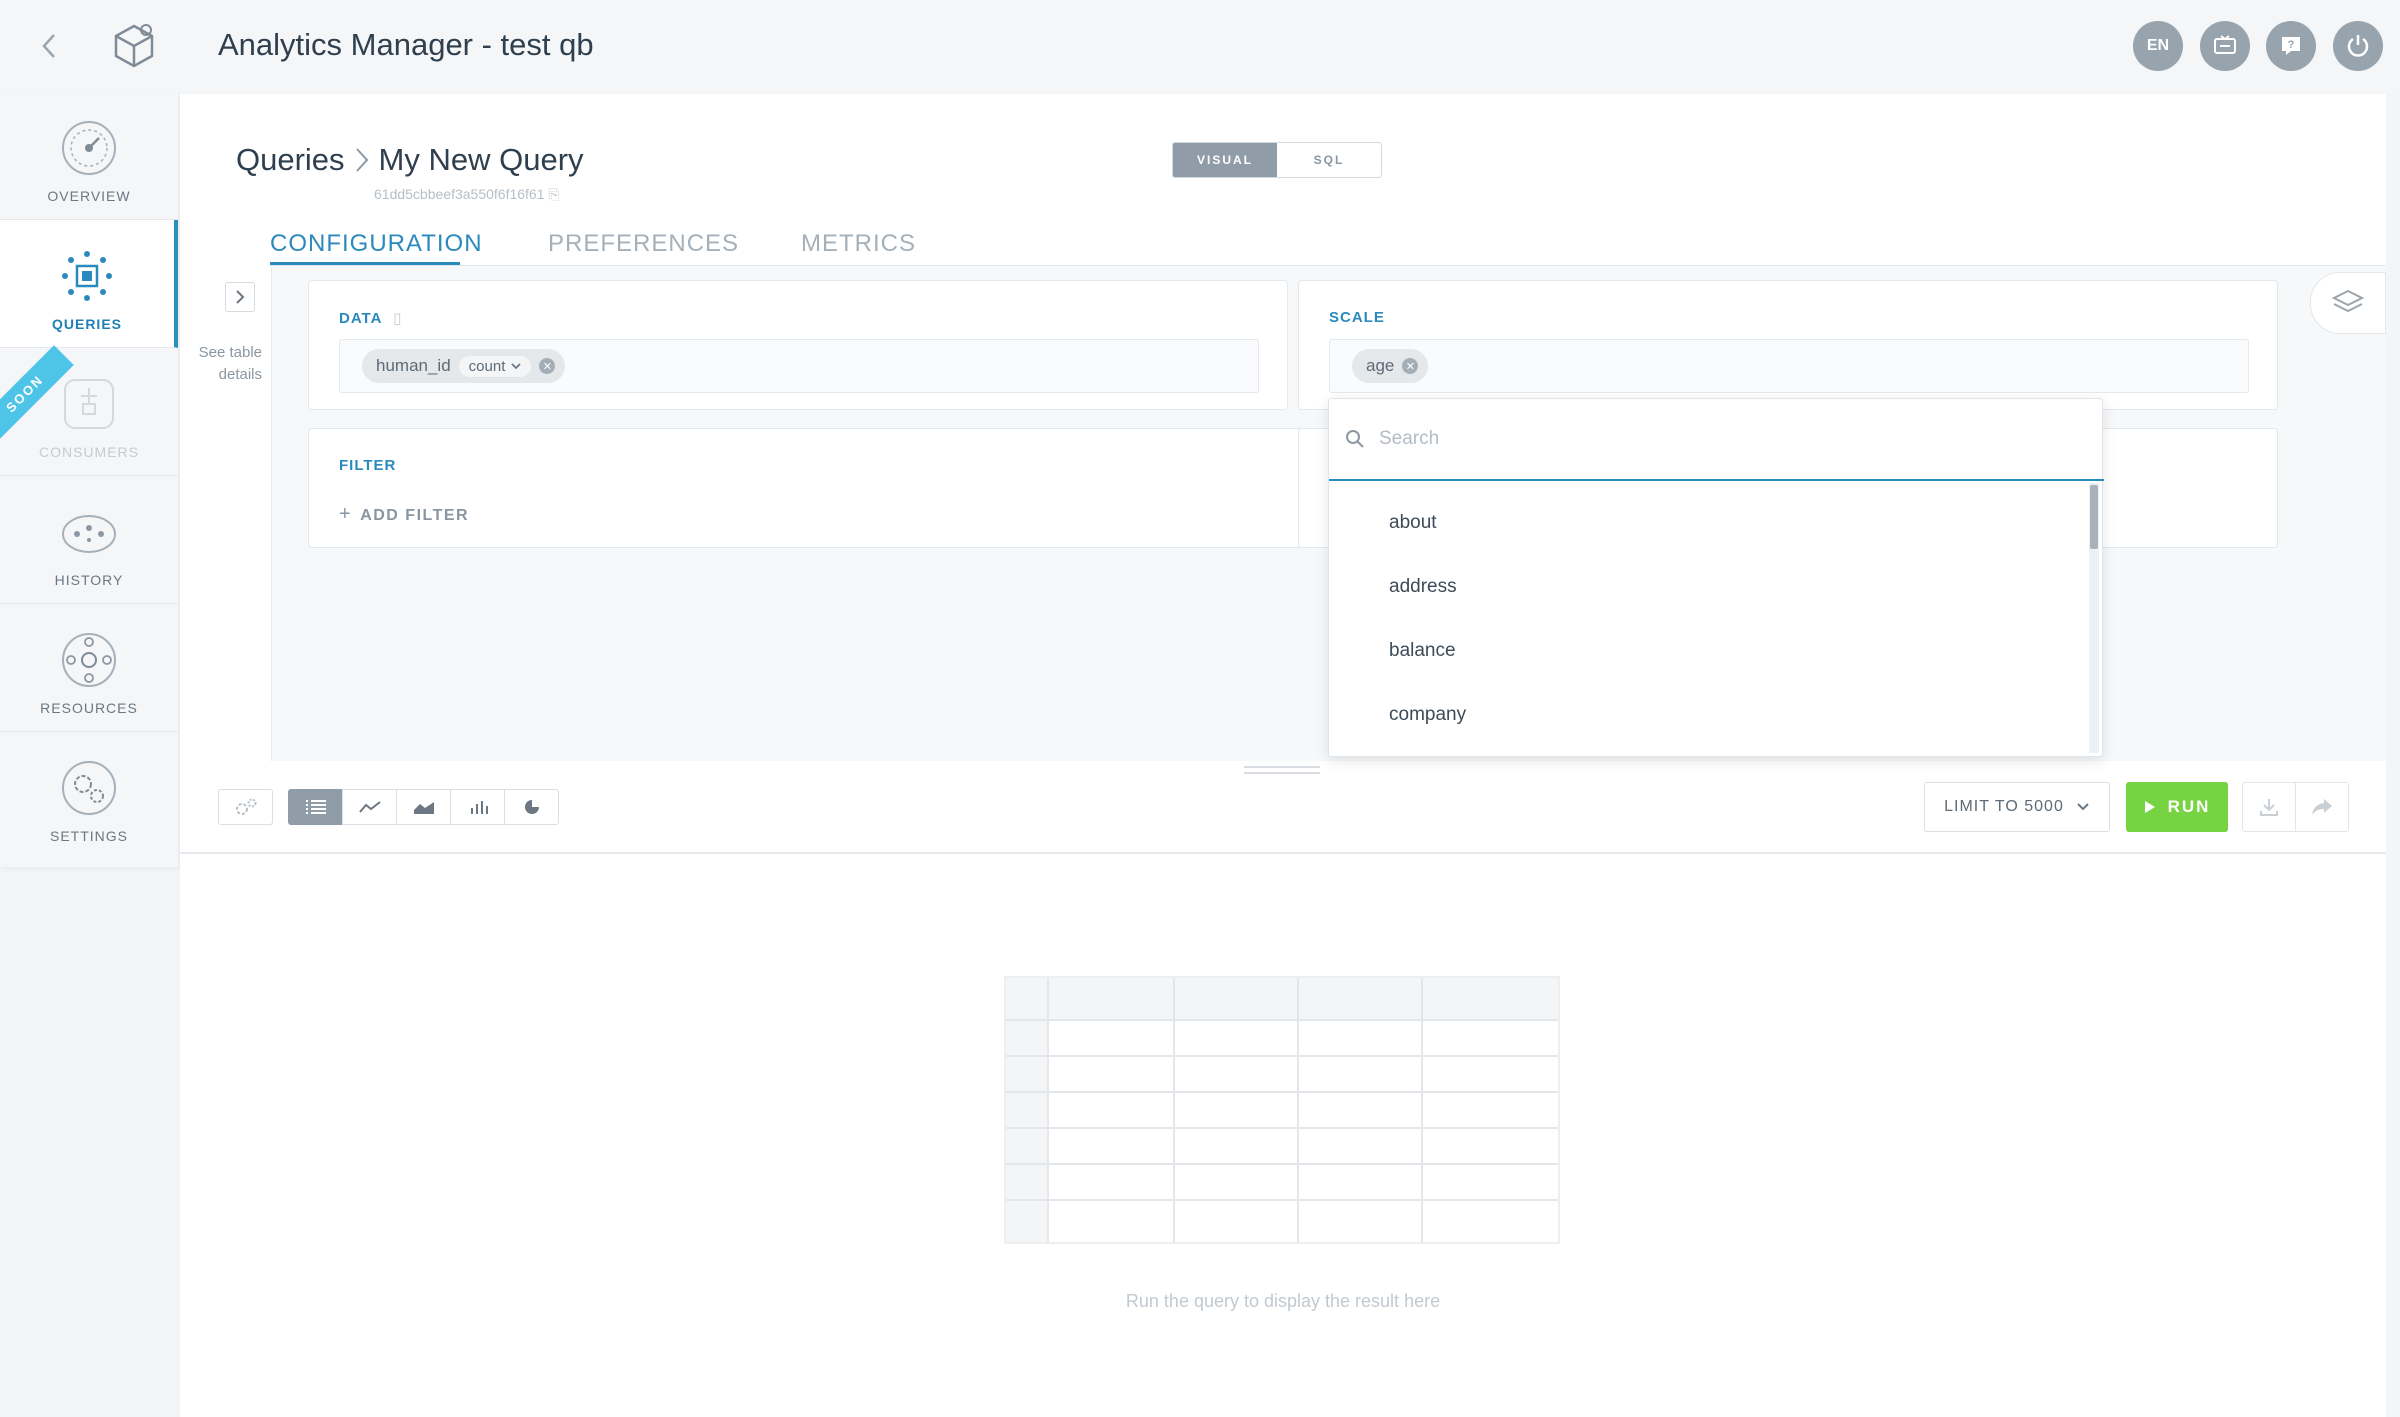  Describe the element at coordinates (1709, 587) in the screenshot. I see `dropdown-option: address` at that location.